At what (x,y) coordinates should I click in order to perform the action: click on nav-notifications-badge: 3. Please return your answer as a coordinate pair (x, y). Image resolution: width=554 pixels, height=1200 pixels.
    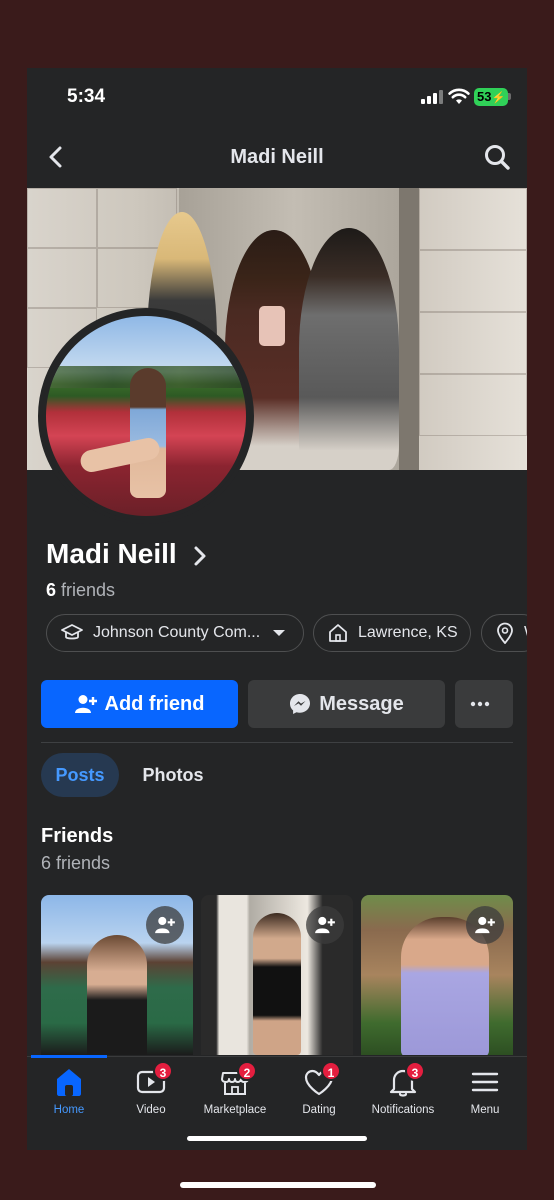
    Looking at the image, I should click on (415, 1071).